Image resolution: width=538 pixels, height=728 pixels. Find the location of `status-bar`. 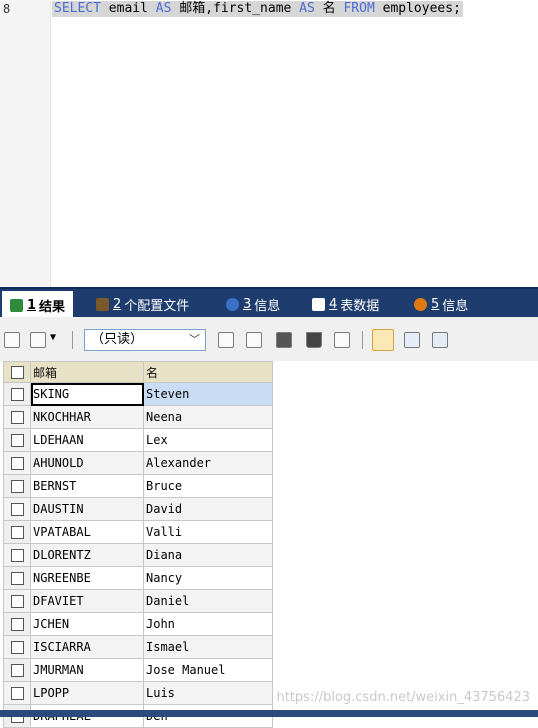

status-bar is located at coordinates (269, 713).